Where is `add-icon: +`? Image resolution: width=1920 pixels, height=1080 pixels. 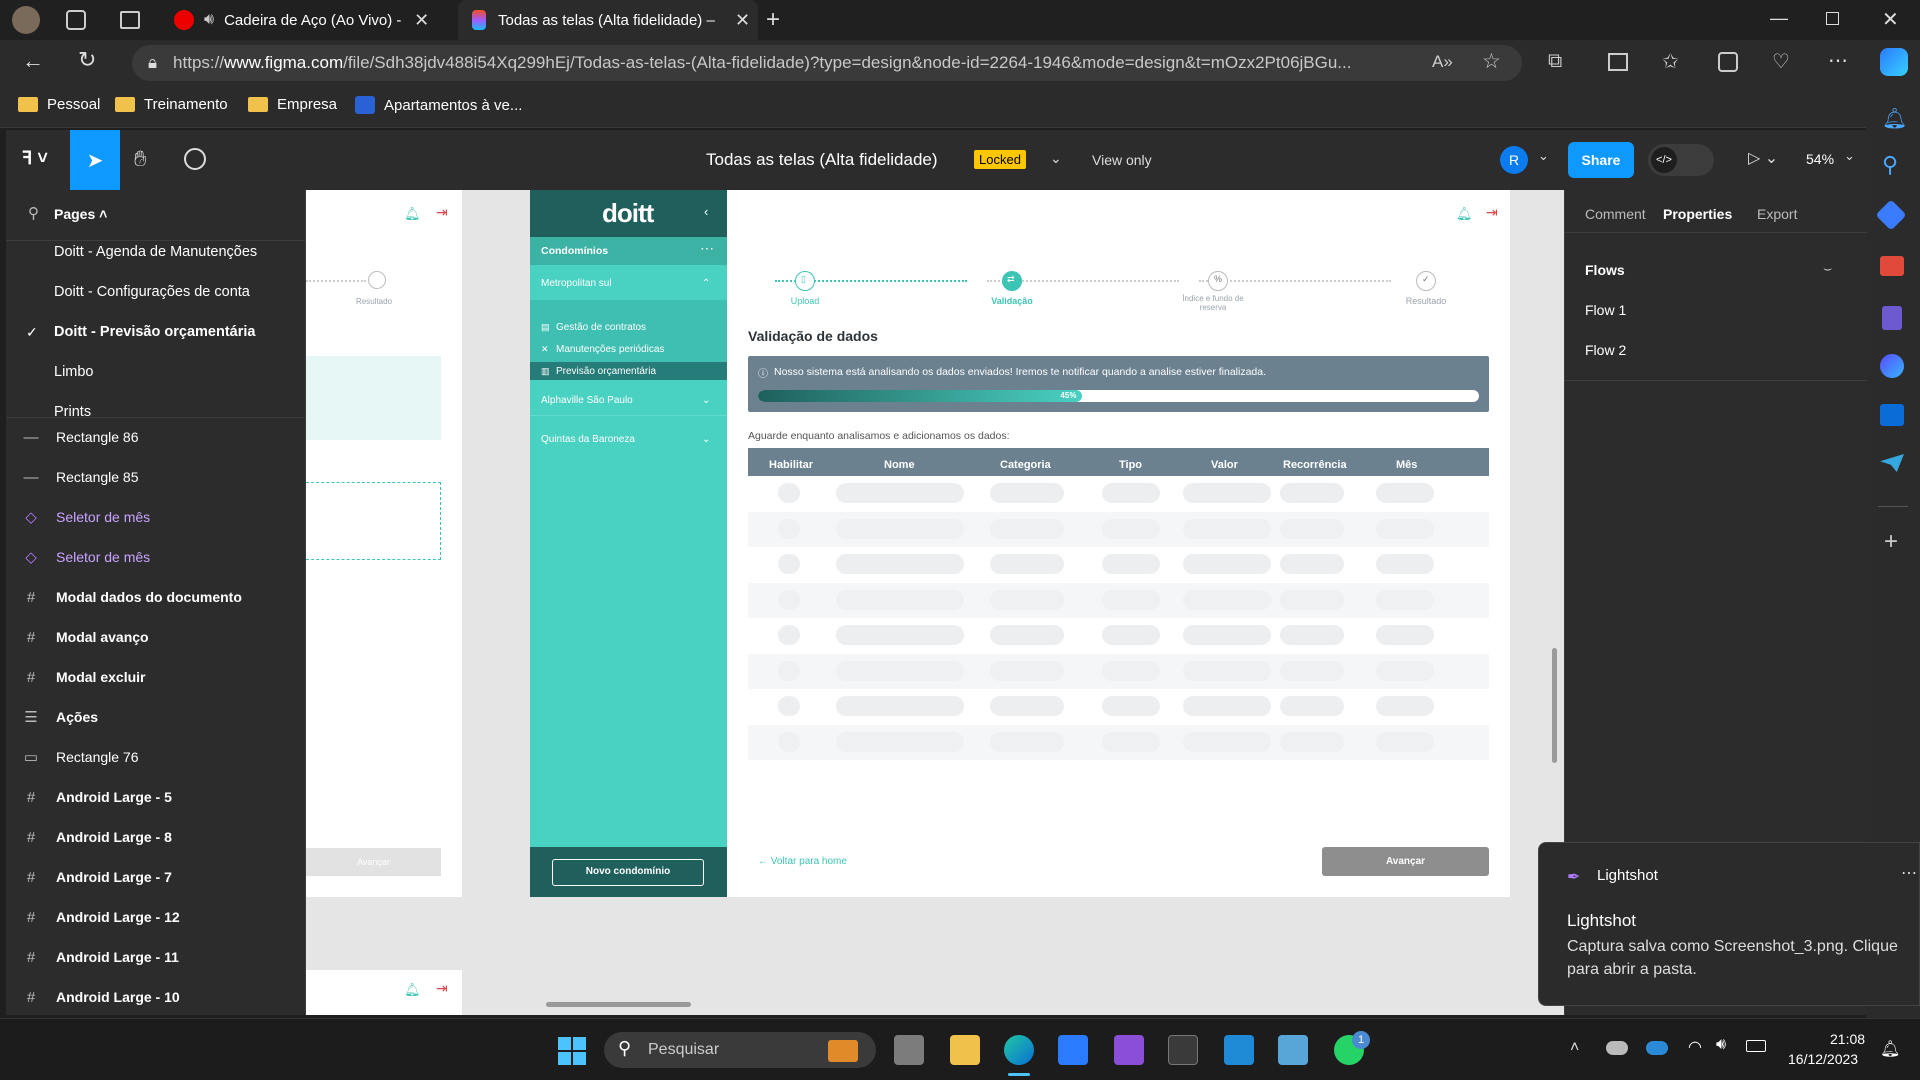 add-icon: + is located at coordinates (1891, 542).